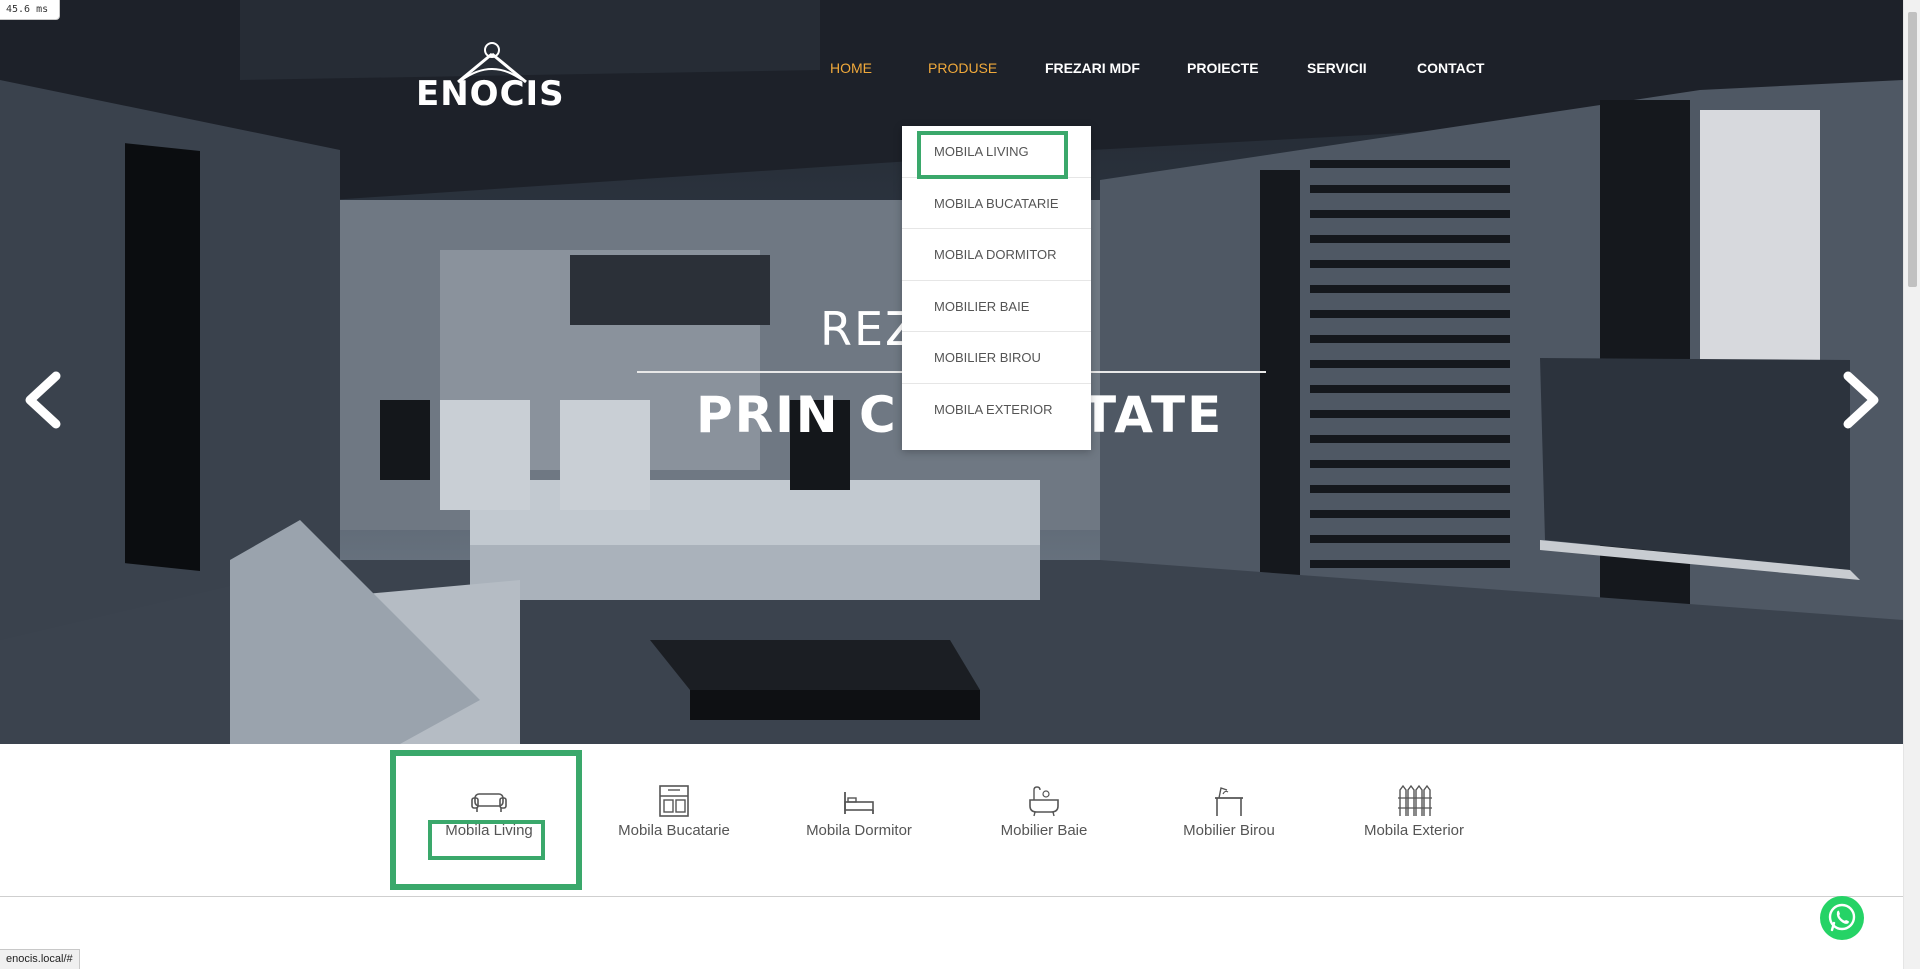 The width and height of the screenshot is (1920, 969). Describe the element at coordinates (1229, 801) in the screenshot. I see `office-desk-icon` at that location.